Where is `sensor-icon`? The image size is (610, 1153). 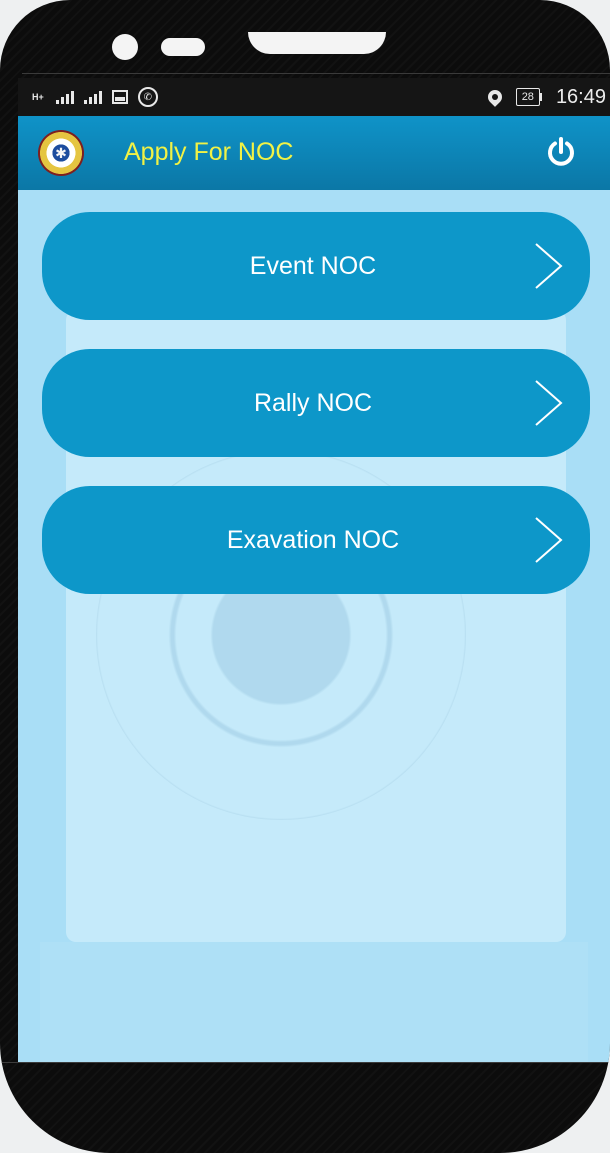 sensor-icon is located at coordinates (183, 47).